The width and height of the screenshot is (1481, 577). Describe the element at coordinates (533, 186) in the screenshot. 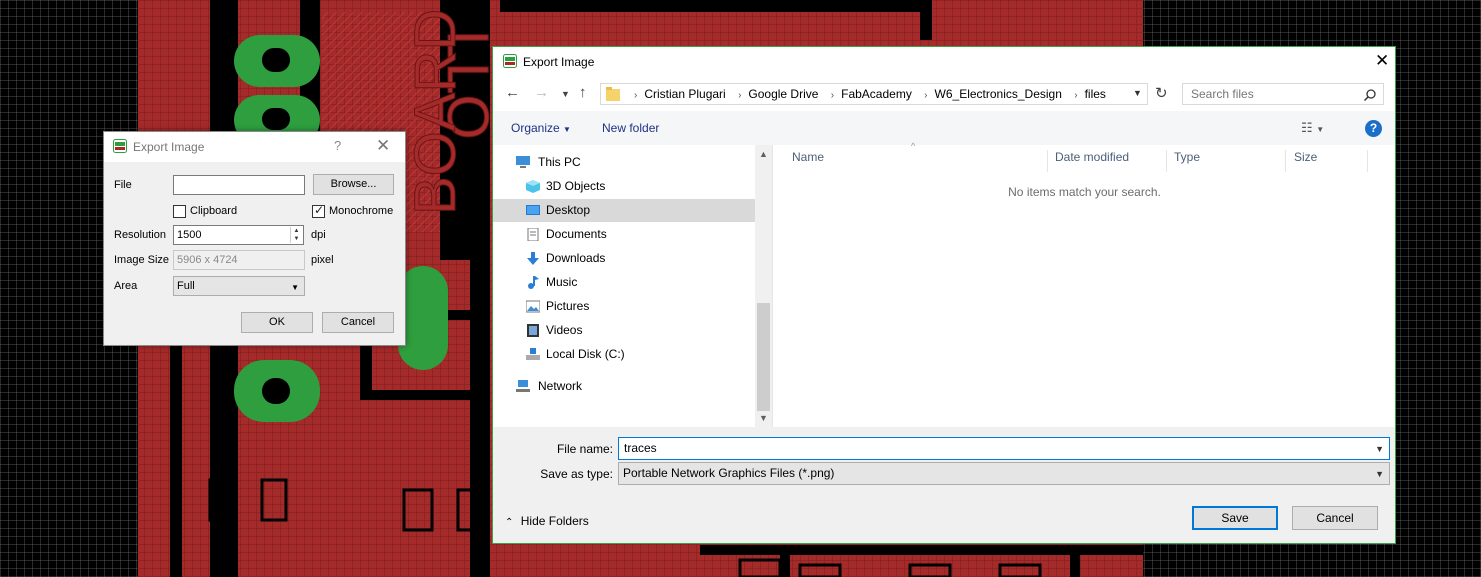

I see `cube-icon` at that location.